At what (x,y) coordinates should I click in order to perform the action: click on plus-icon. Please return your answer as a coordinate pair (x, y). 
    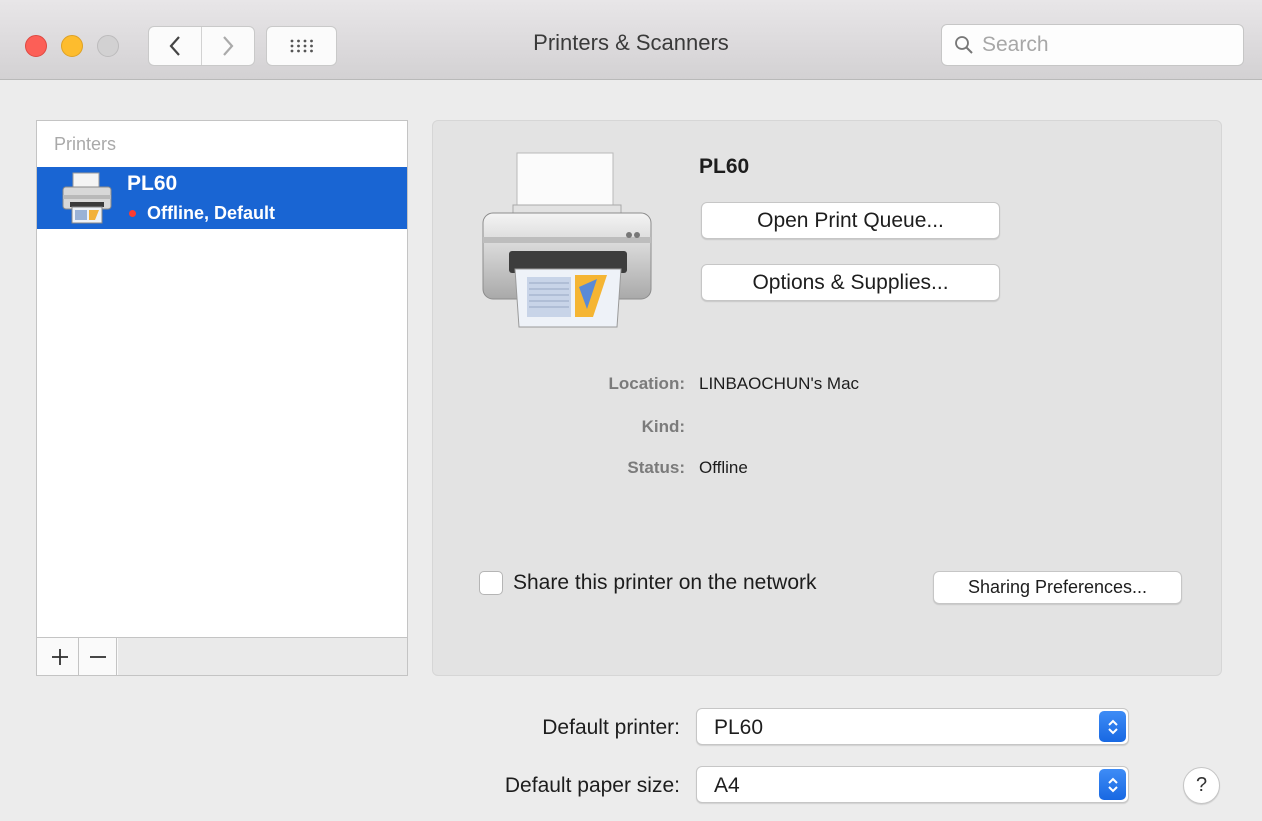
    Looking at the image, I should click on (59, 656).